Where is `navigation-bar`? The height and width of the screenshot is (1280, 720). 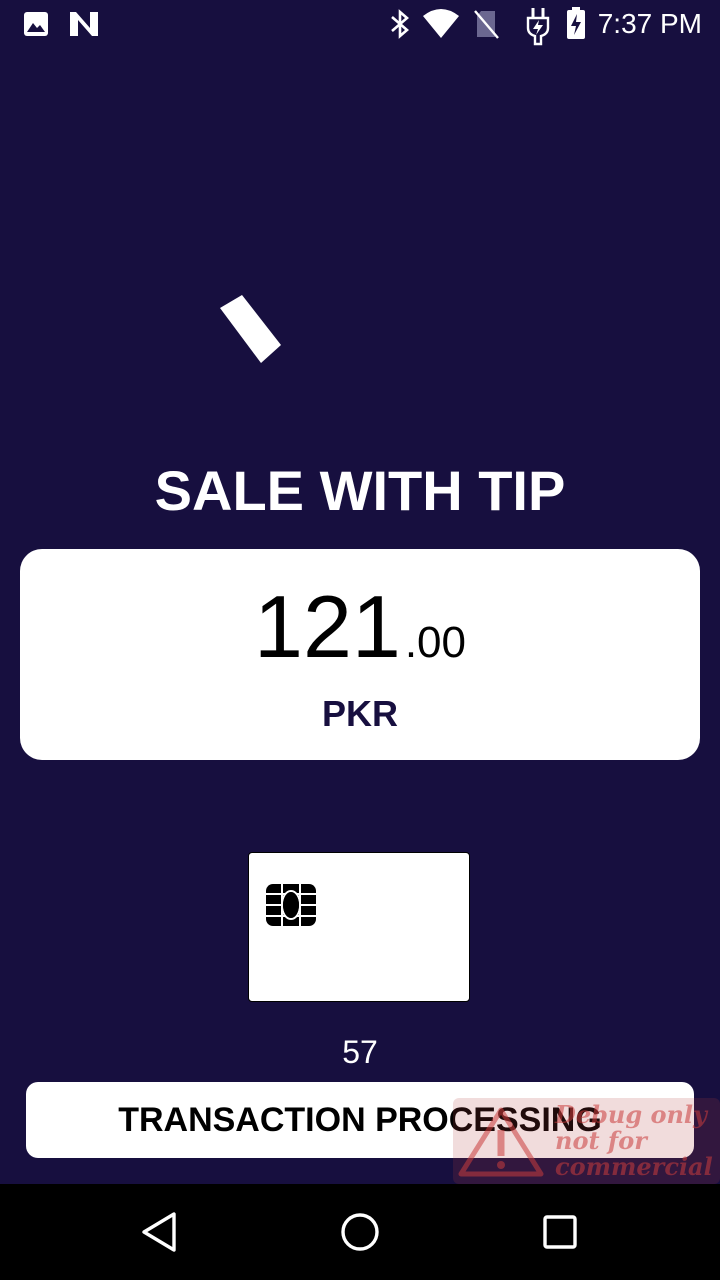
navigation-bar is located at coordinates (360, 1232).